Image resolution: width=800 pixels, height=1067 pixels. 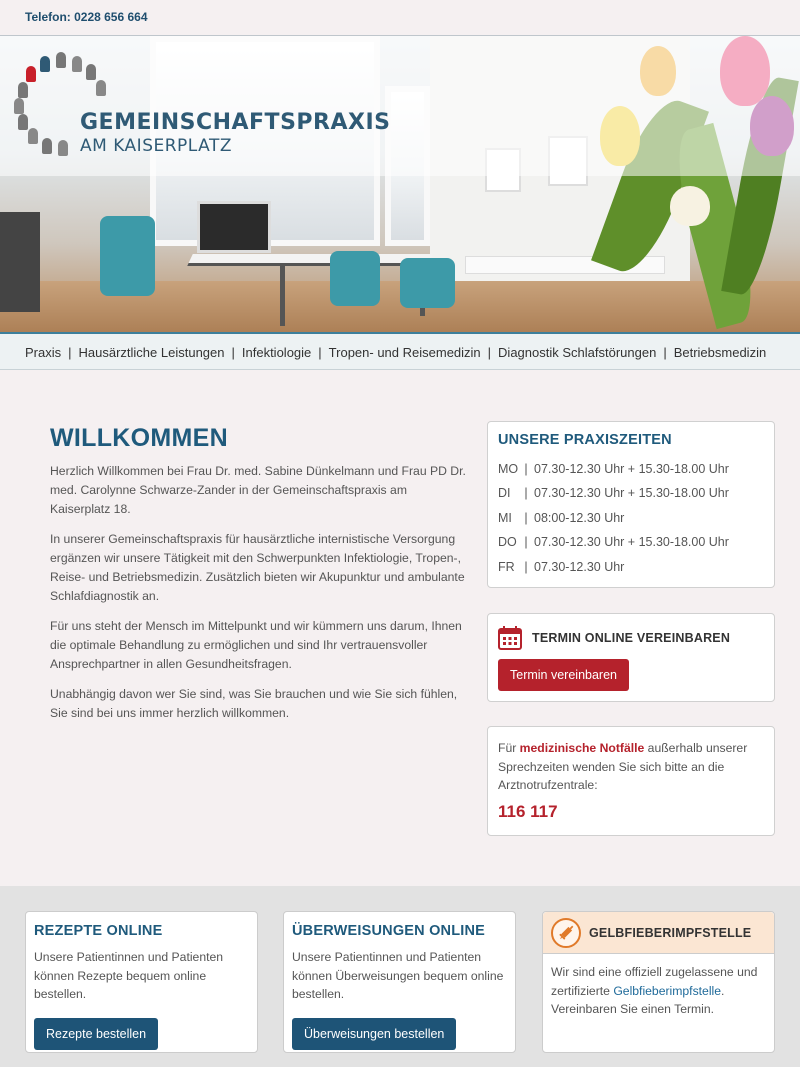 What do you see at coordinates (282, 296) in the screenshot?
I see `hero-desk-leg` at bounding box center [282, 296].